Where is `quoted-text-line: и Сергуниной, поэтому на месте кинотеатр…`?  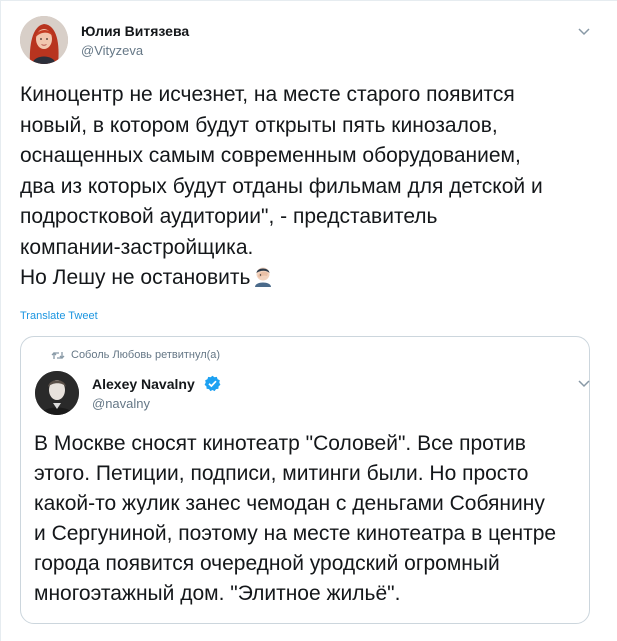 quoted-text-line: и Сергуниной, поэтому на месте кинотеатр… is located at coordinates (295, 533).